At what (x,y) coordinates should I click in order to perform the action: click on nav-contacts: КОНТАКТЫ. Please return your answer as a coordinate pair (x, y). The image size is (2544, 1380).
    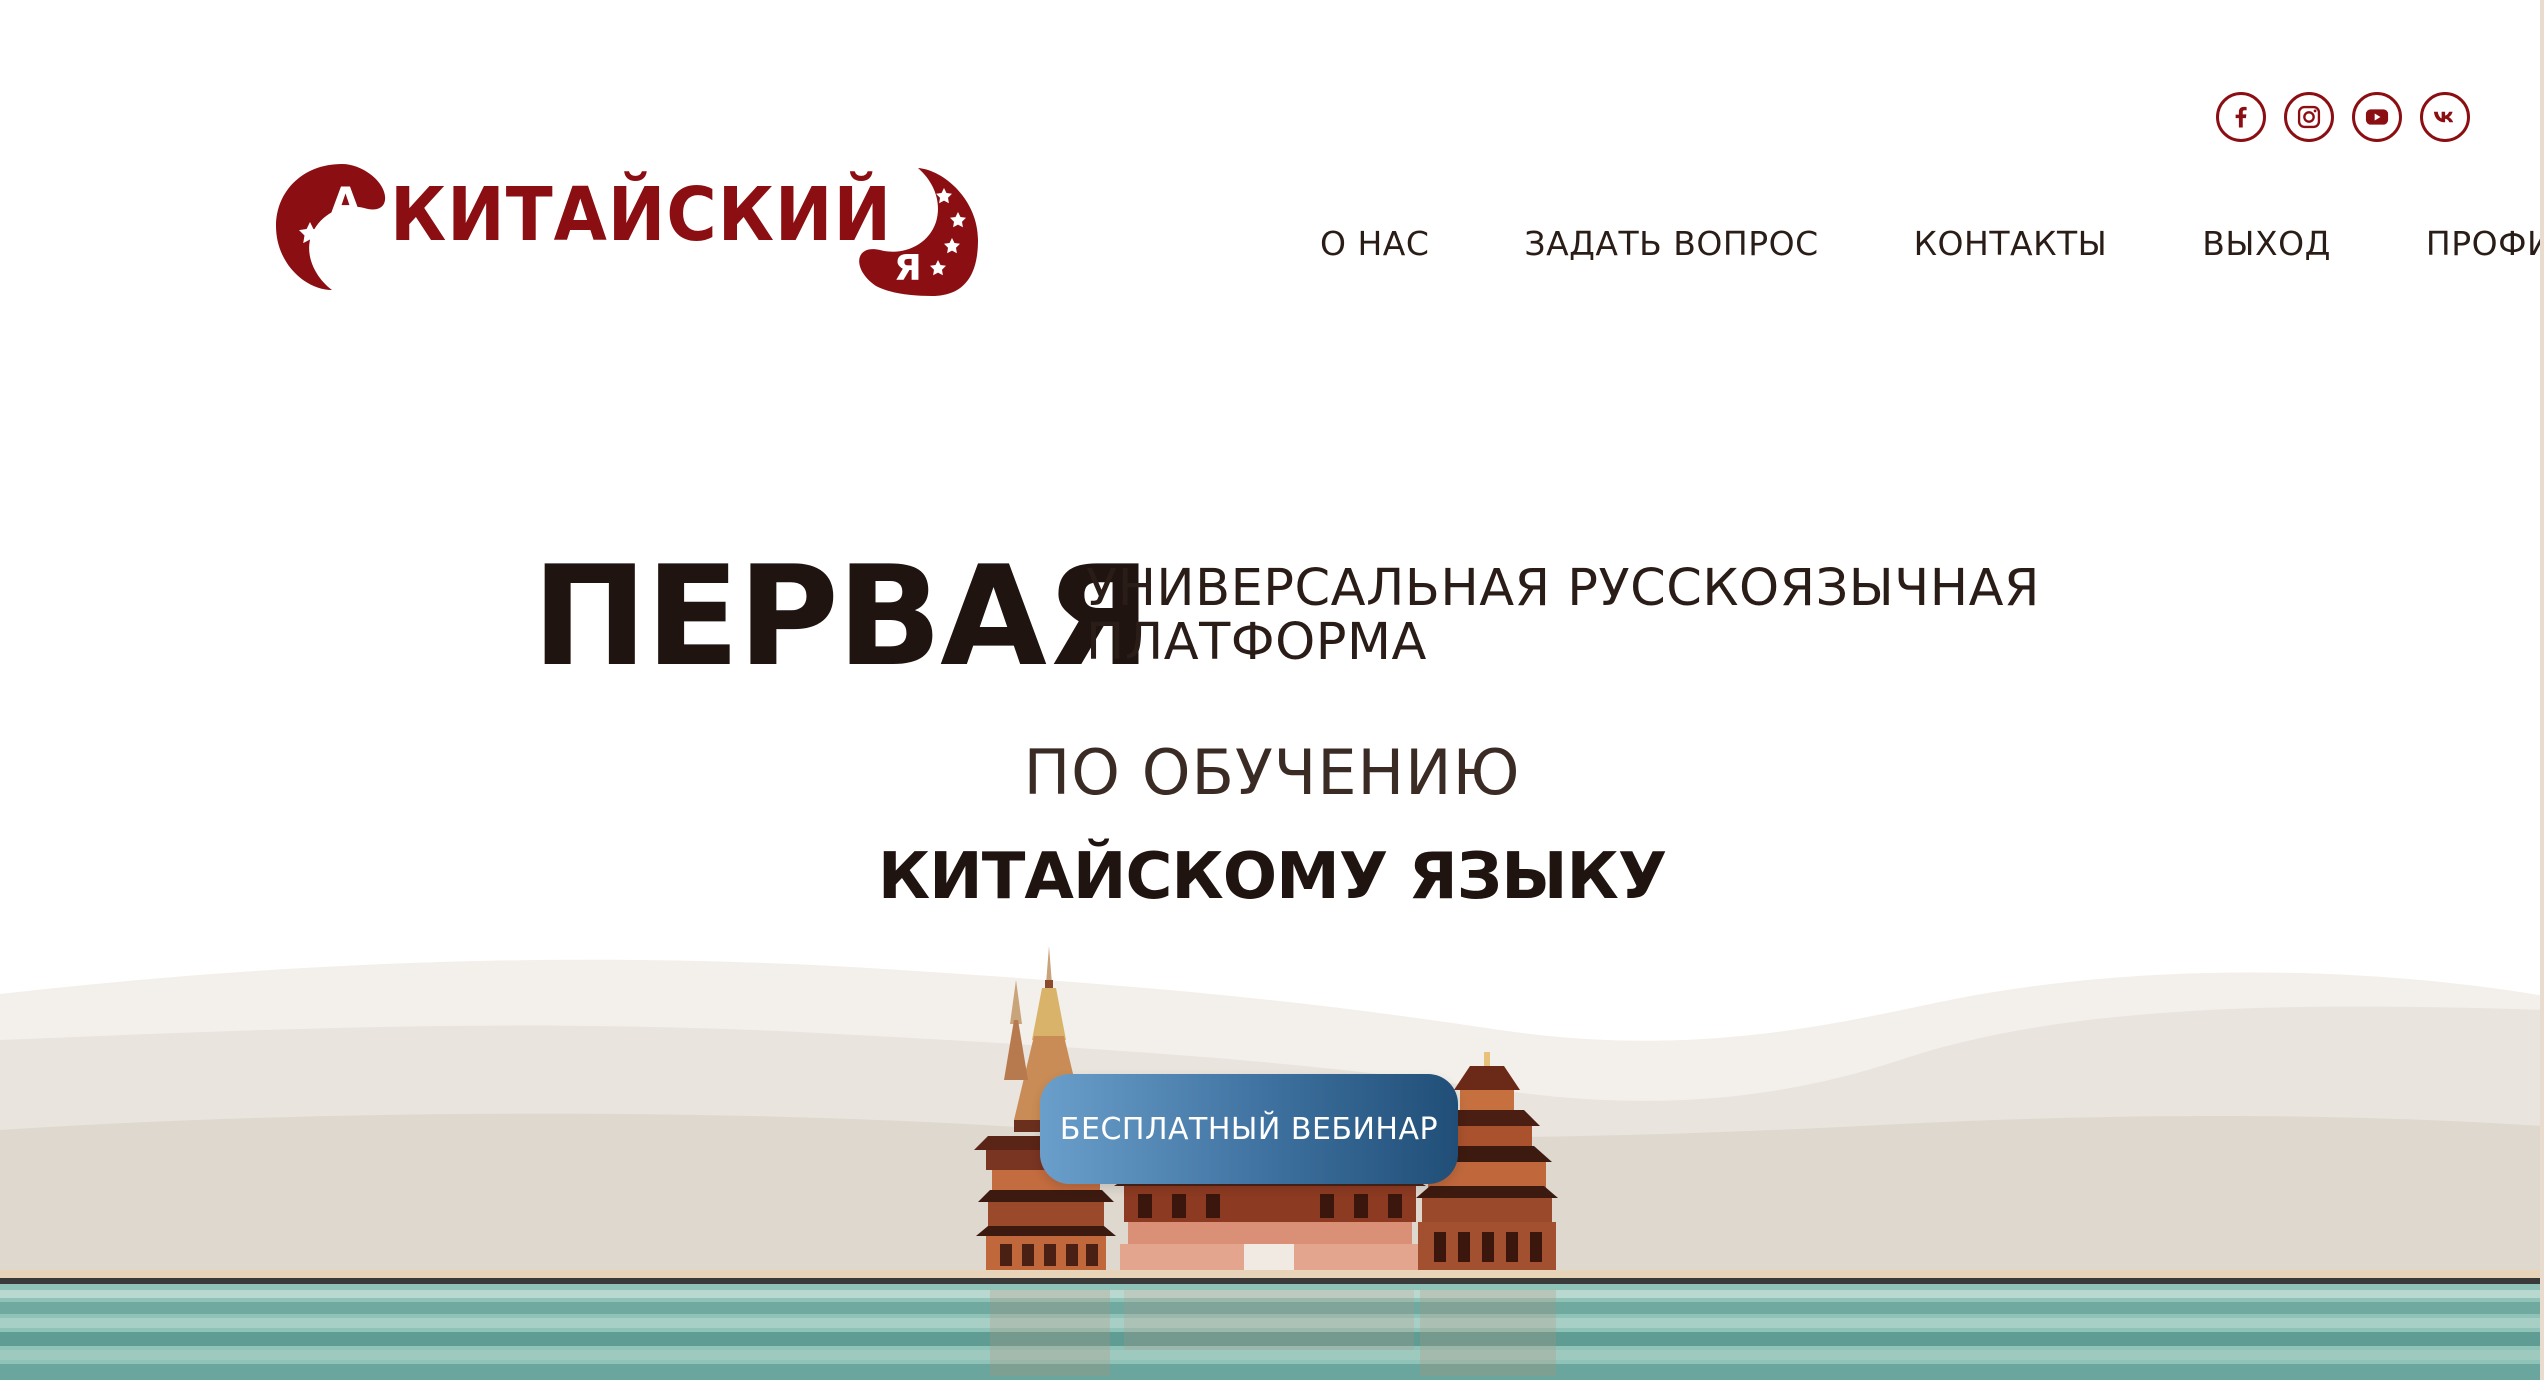
    Looking at the image, I should click on (2011, 243).